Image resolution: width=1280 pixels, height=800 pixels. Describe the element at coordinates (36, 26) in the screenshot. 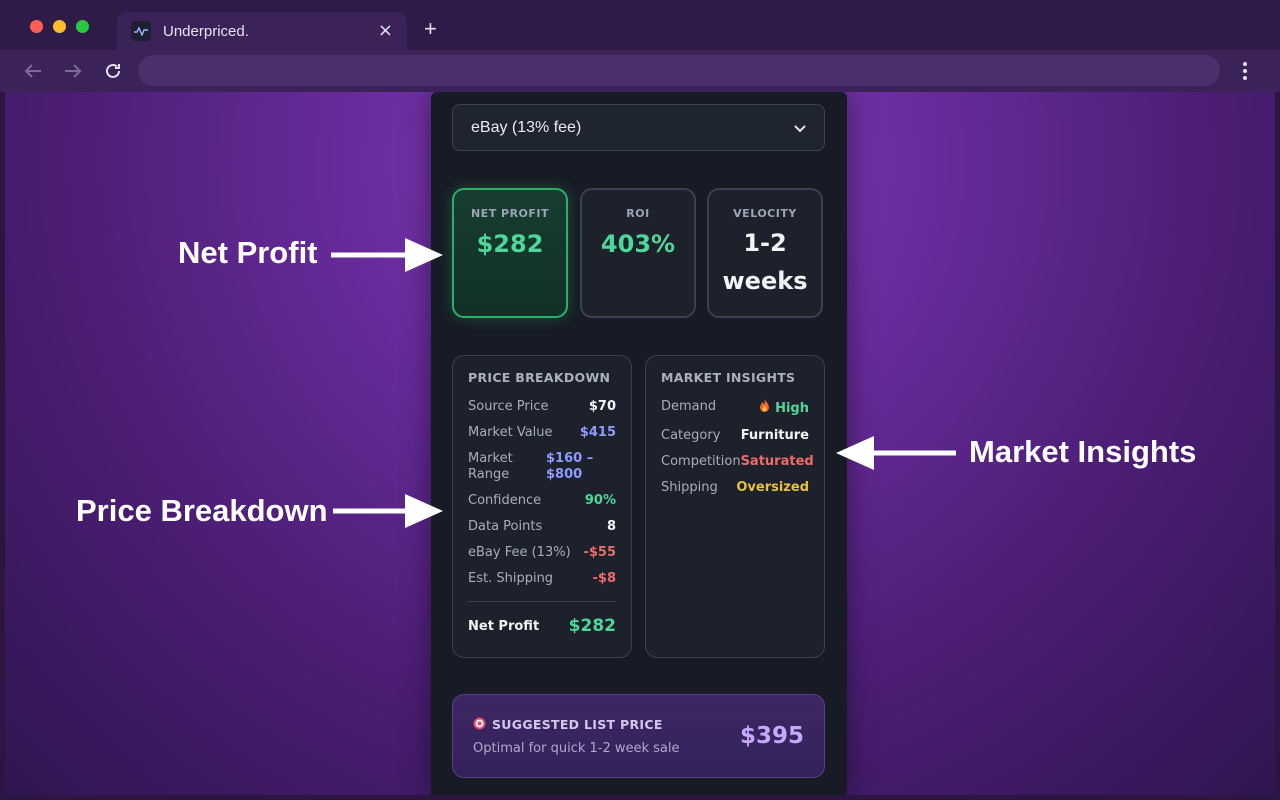

I see `close-window-button` at that location.